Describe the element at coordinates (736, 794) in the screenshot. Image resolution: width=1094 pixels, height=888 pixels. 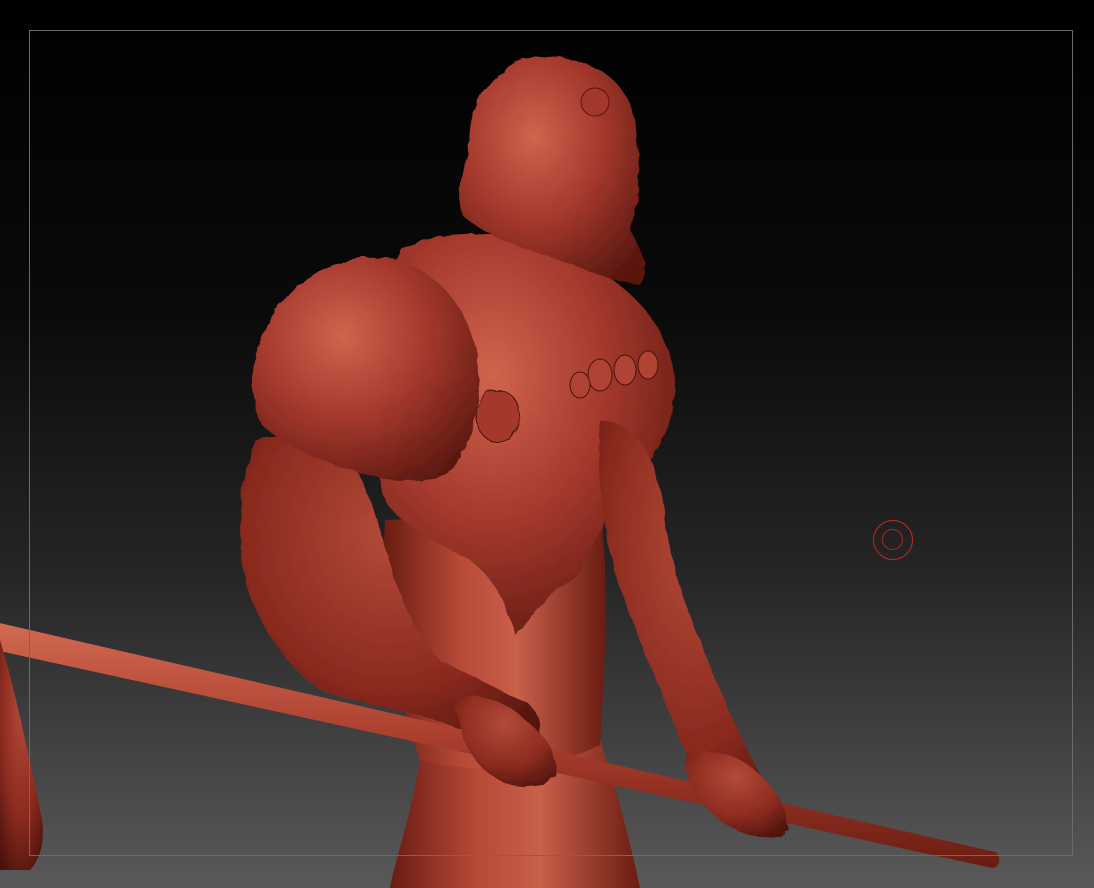
I see `model-right-hand` at that location.